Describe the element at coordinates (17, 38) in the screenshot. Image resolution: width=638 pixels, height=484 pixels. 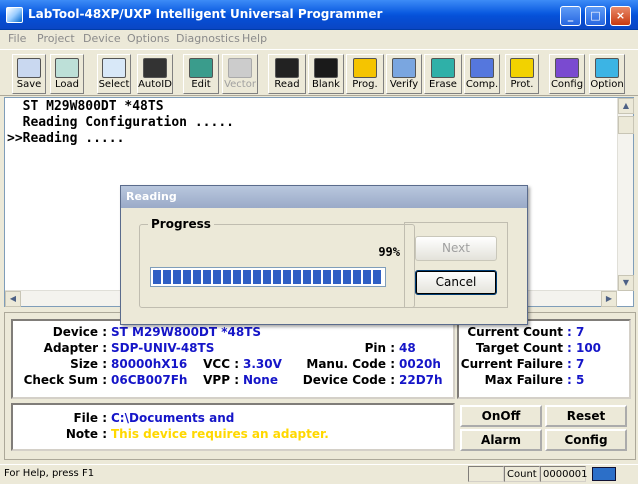
I see `menu-file: File` at that location.